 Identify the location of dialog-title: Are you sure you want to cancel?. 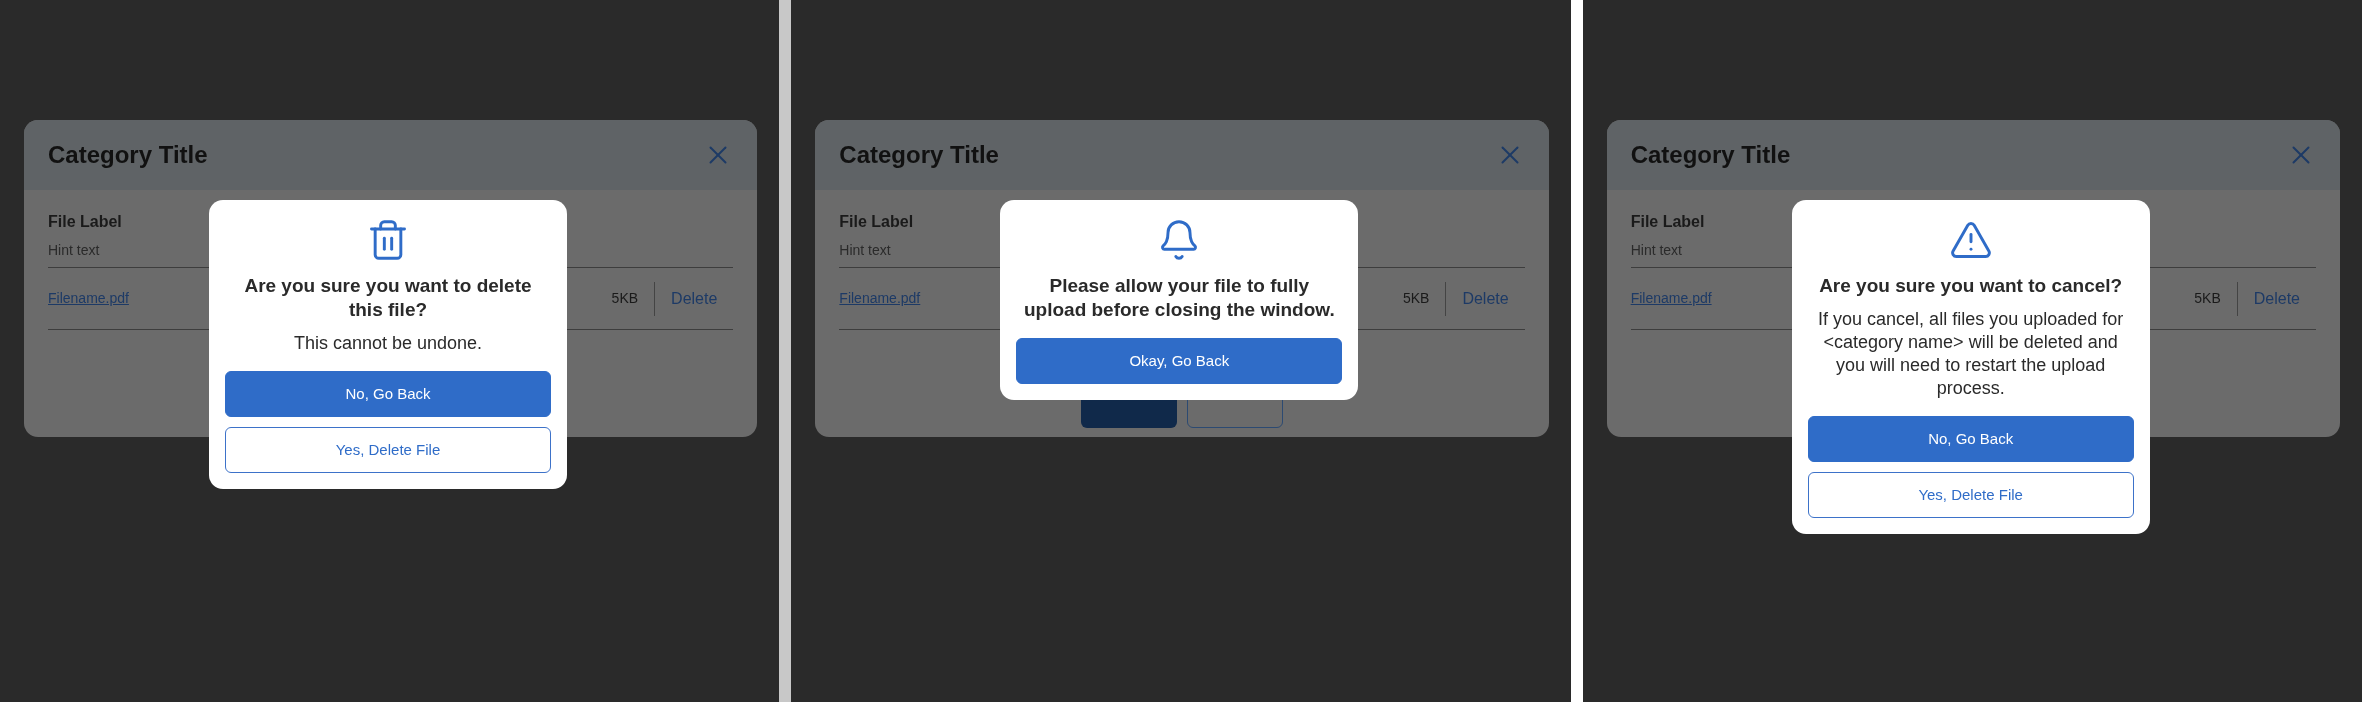
(1971, 286).